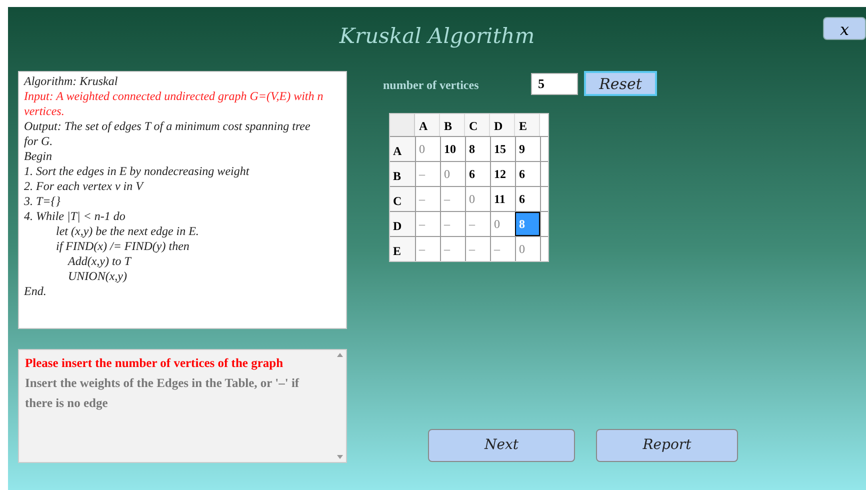 The image size is (866, 490). What do you see at coordinates (477, 125) in the screenshot?
I see `column-header: C` at bounding box center [477, 125].